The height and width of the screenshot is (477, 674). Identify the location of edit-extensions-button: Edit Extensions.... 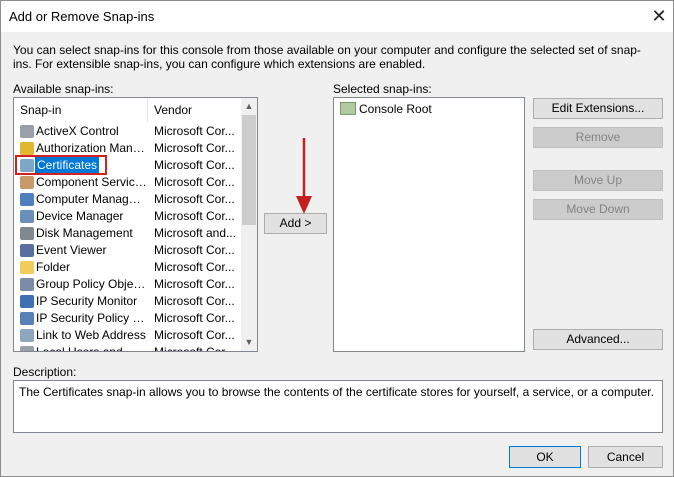
(598, 108).